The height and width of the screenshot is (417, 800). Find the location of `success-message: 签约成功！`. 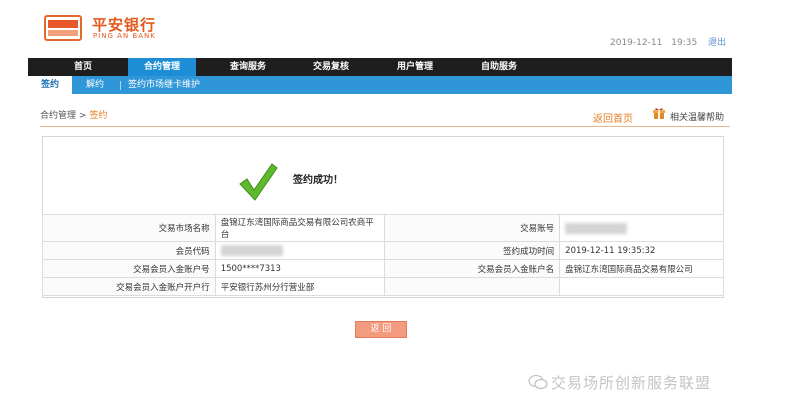

success-message: 签约成功！ is located at coordinates (318, 180).